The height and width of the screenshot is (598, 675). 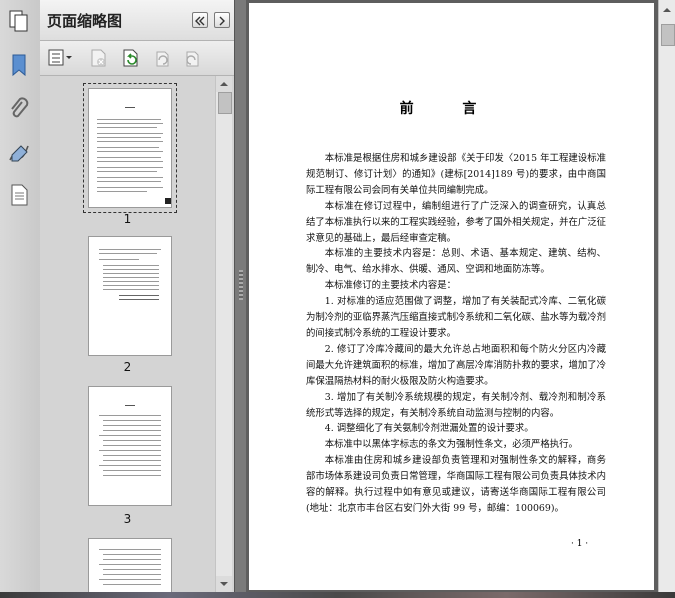 I want to click on expand-panel-button, so click(x=222, y=20).